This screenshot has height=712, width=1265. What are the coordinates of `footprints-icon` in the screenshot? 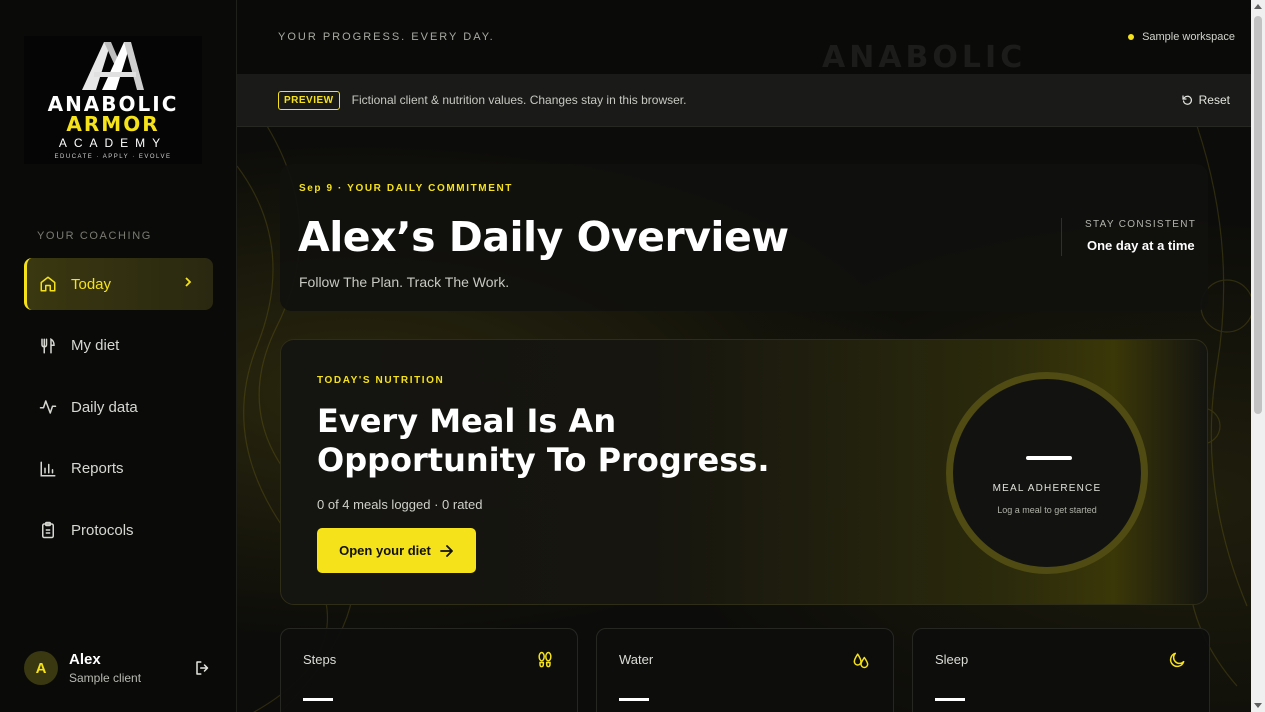 It's located at (545, 659).